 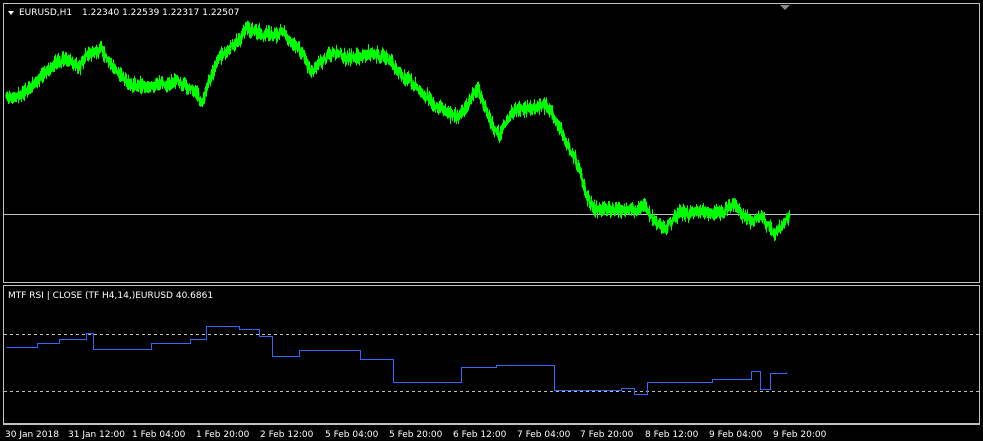 What do you see at coordinates (32, 435) in the screenshot?
I see `x-tick-label: 30 Jan 2018` at bounding box center [32, 435].